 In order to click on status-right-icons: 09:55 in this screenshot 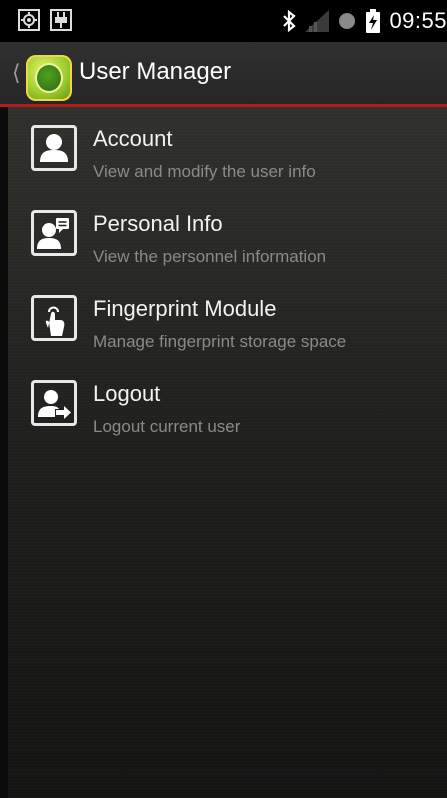, I will do `click(364, 21)`.